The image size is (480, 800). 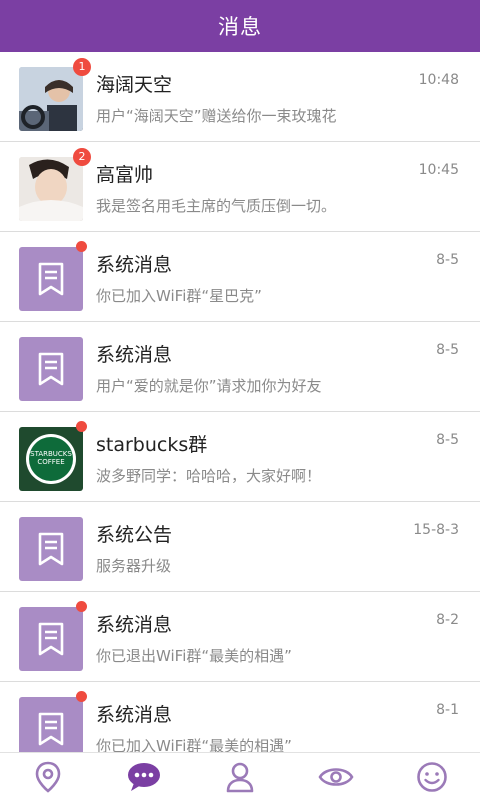 I want to click on message-item: 1 海阔天空 用户“海阔天空”赠送给你一束玫瑰花 10:48, so click(x=240, y=97).